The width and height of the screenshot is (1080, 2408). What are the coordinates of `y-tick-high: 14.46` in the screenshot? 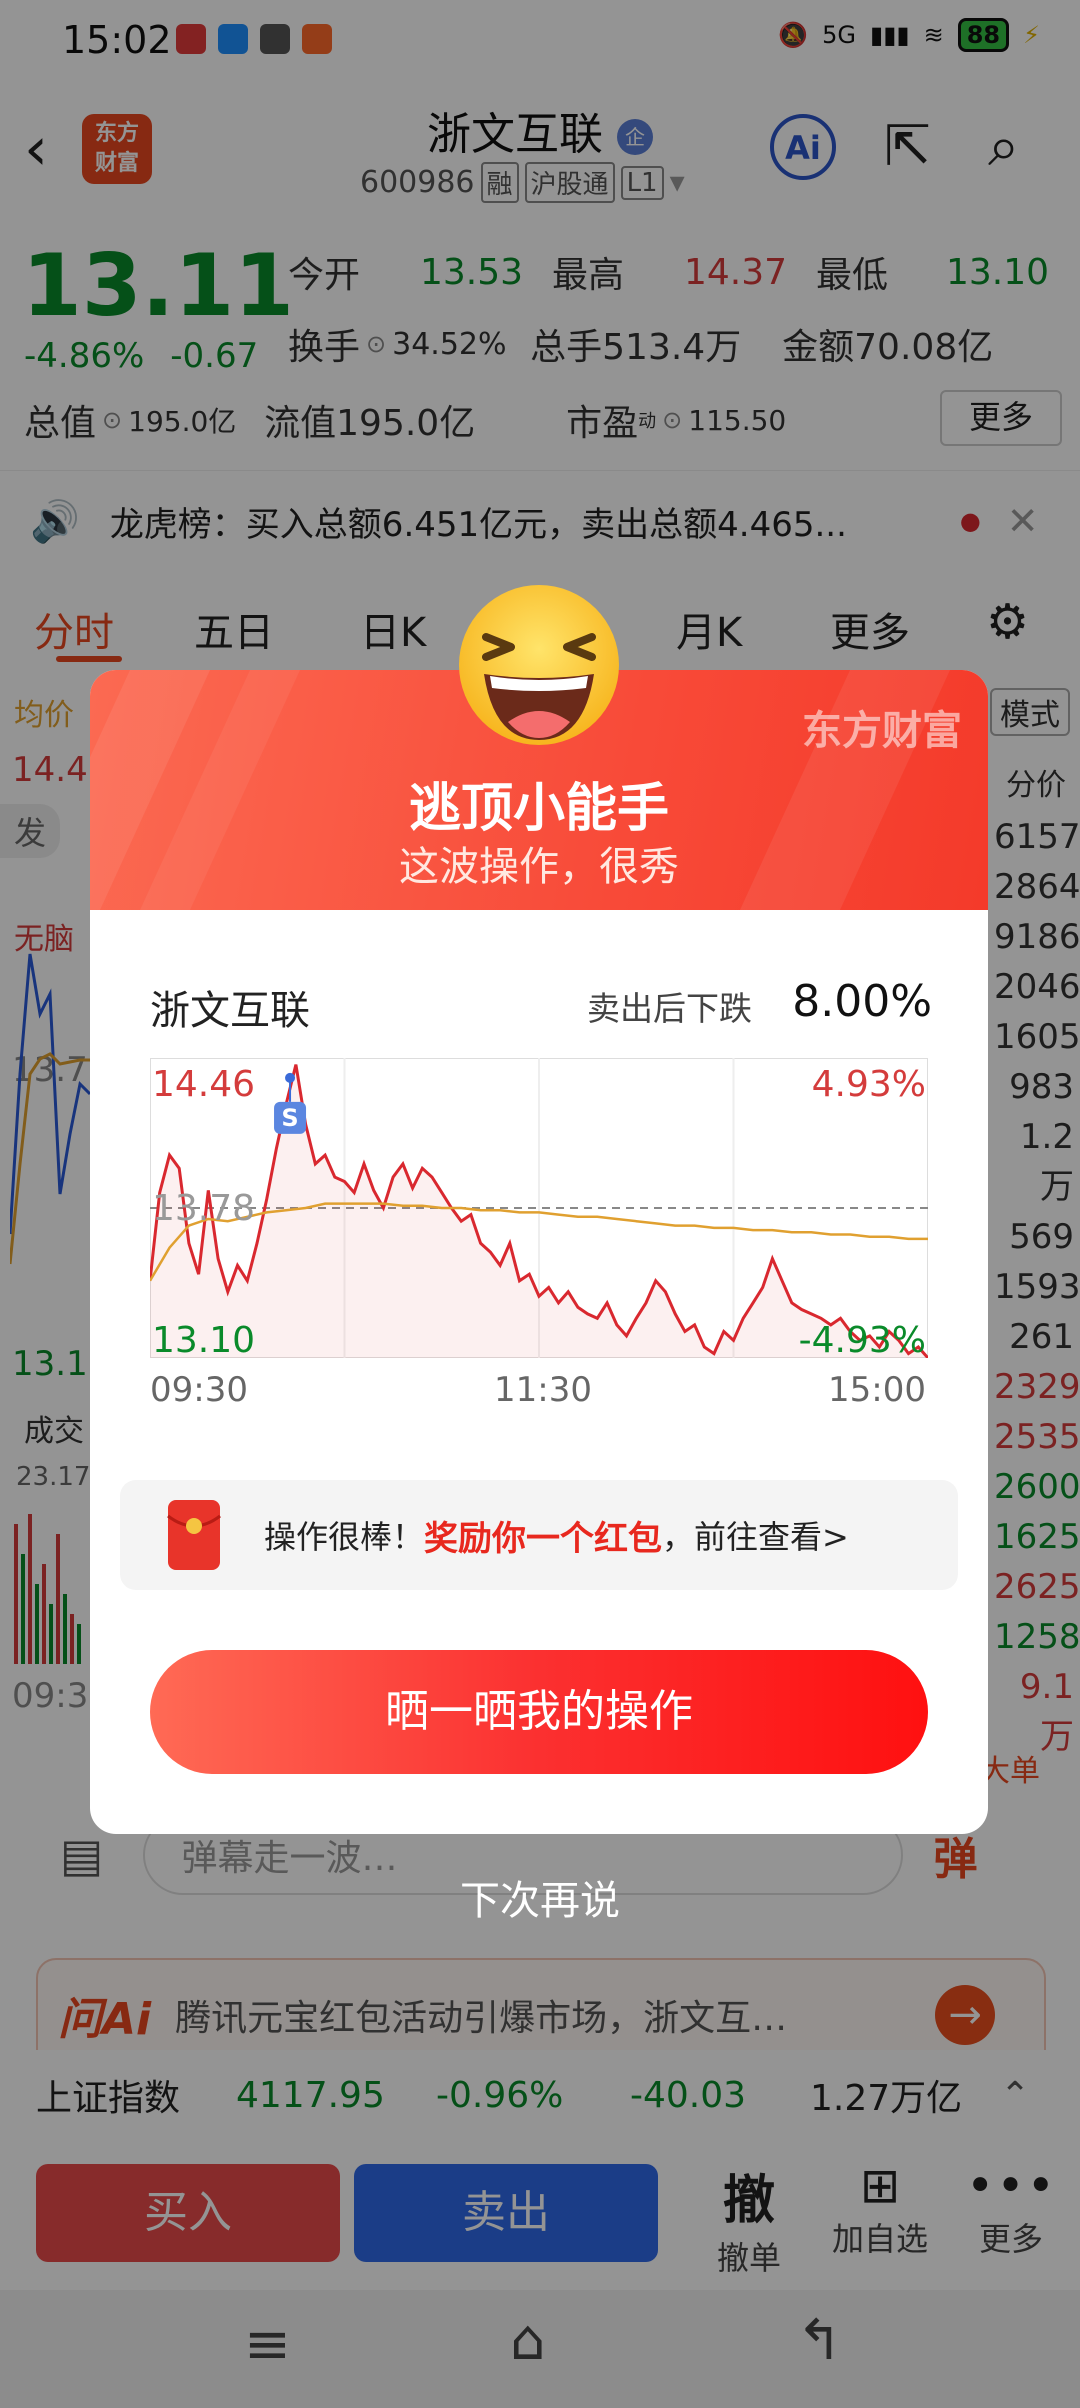 It's located at (203, 1084).